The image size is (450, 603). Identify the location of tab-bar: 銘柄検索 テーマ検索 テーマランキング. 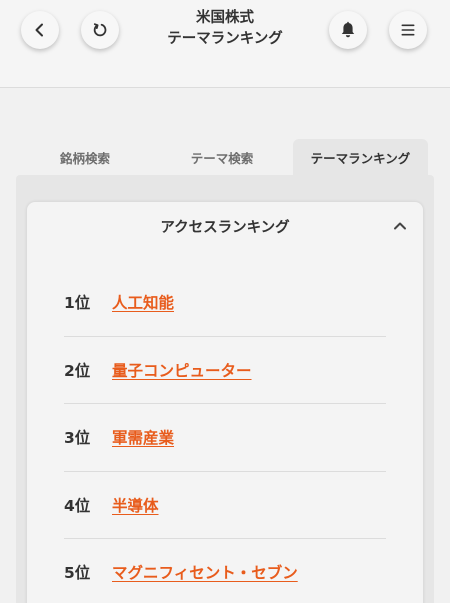
(224, 157).